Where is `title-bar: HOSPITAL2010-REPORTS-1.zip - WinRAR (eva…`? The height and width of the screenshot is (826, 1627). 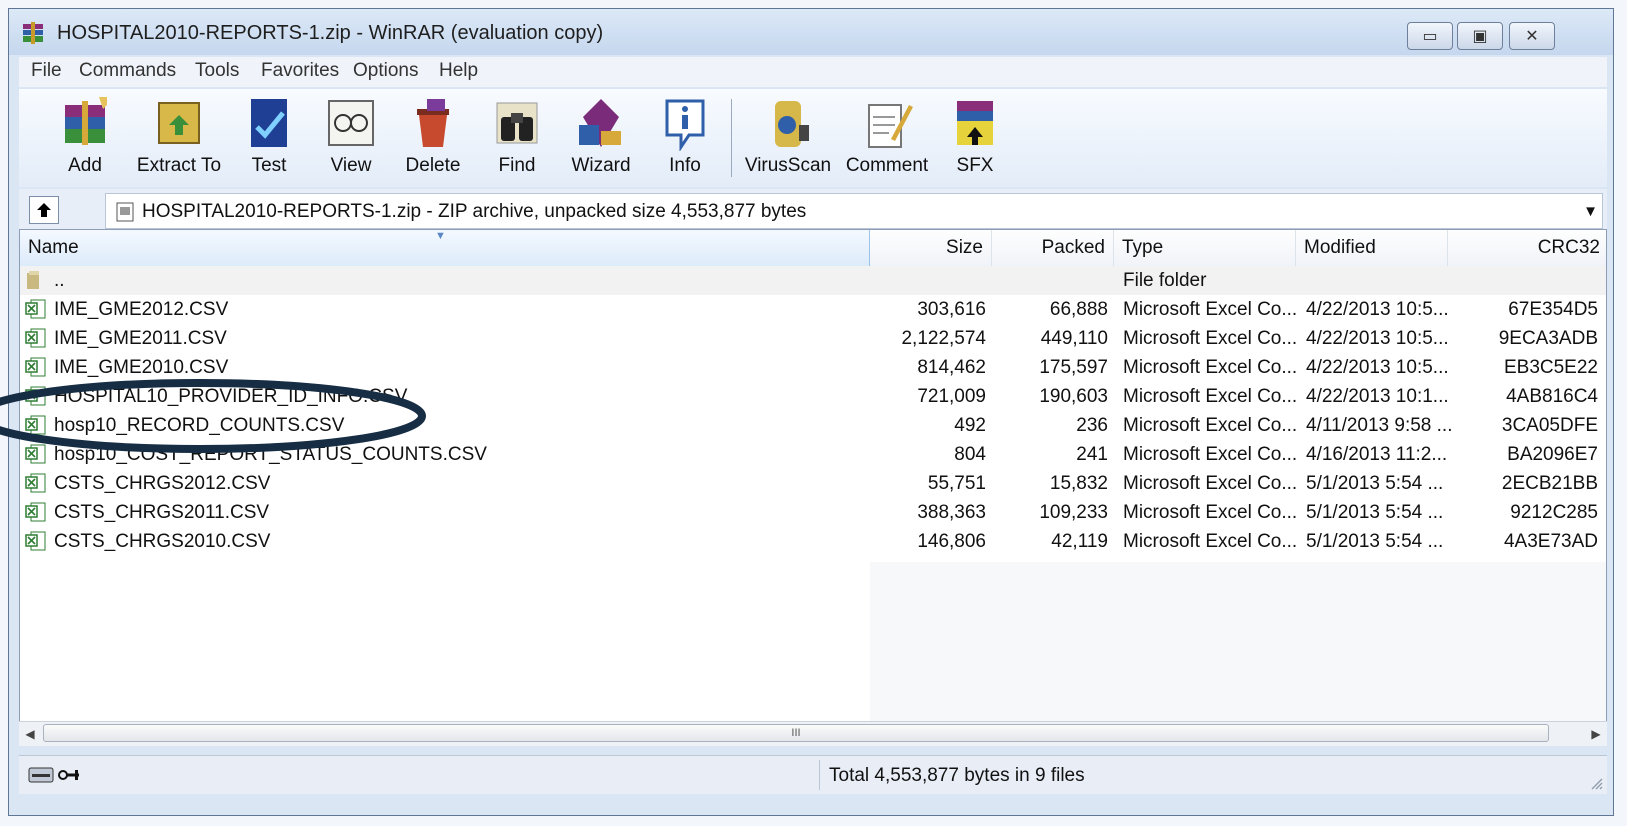 title-bar: HOSPITAL2010-REPORTS-1.zip - WinRAR (eva… is located at coordinates (811, 32).